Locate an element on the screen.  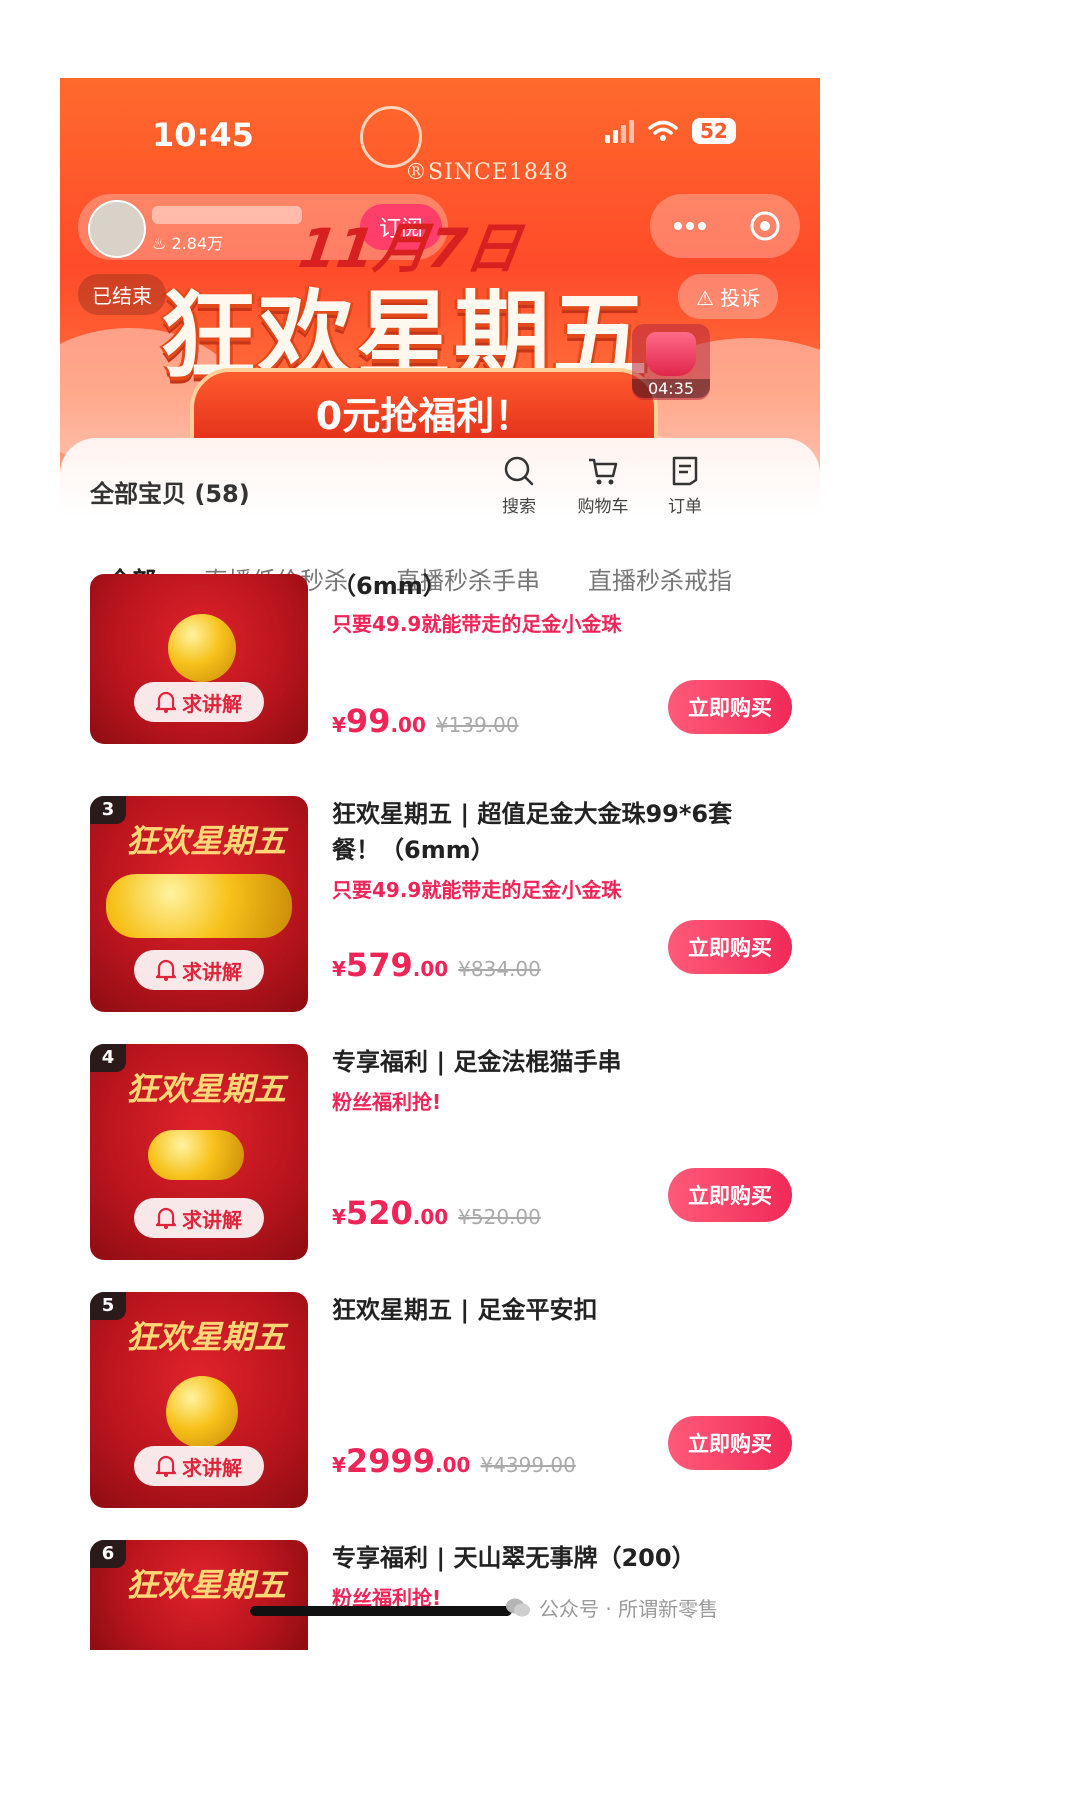
price-integer: 520 is located at coordinates (379, 1213).